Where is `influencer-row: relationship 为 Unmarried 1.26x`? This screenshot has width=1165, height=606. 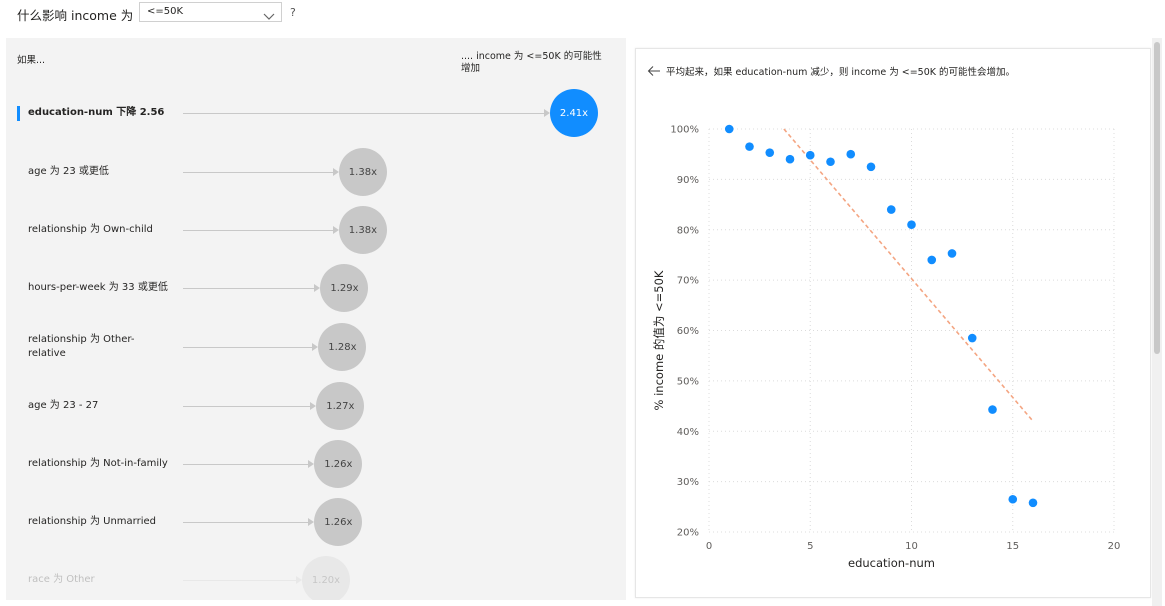
influencer-row: relationship 为 Unmarried 1.26x is located at coordinates (316, 522).